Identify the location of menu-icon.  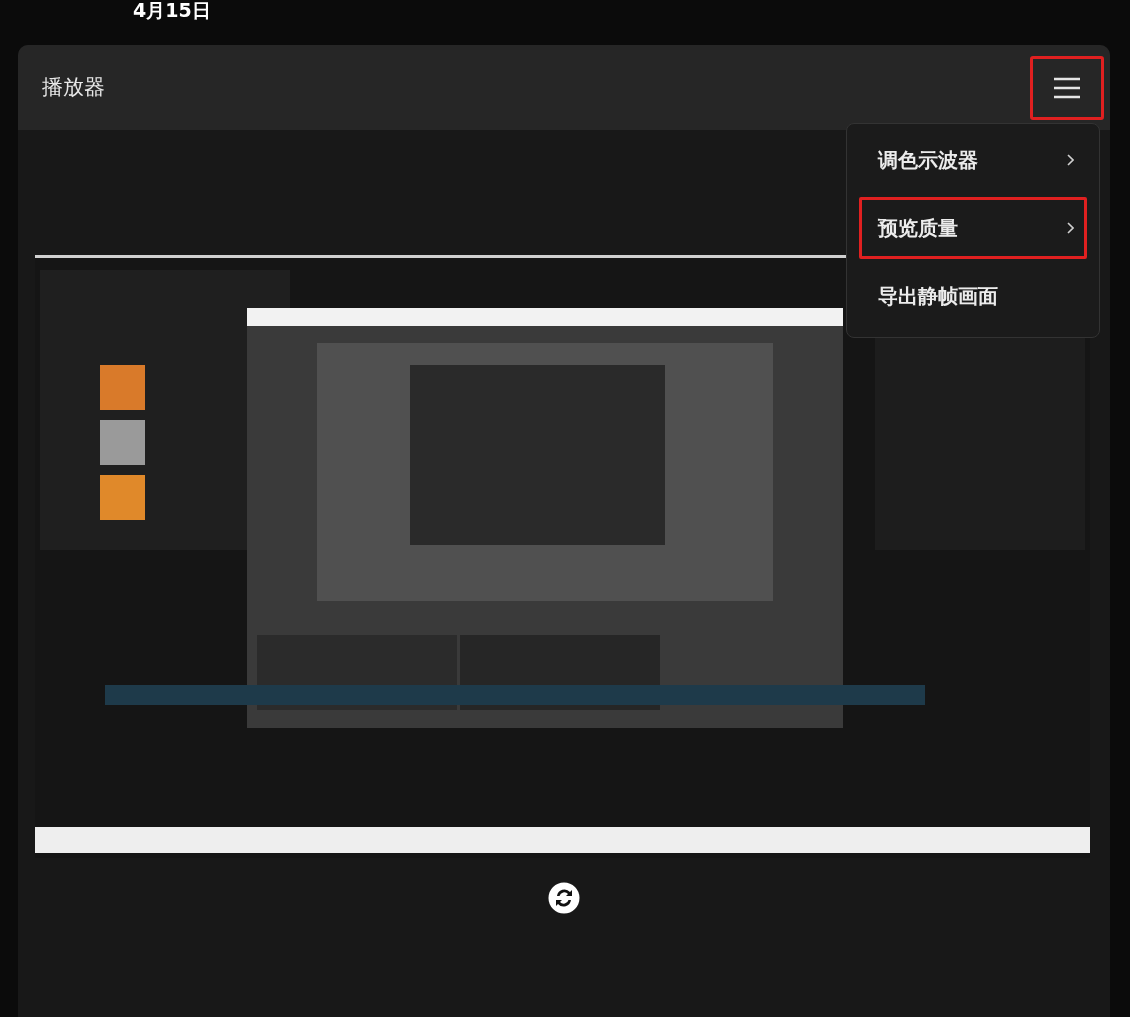
(1067, 87).